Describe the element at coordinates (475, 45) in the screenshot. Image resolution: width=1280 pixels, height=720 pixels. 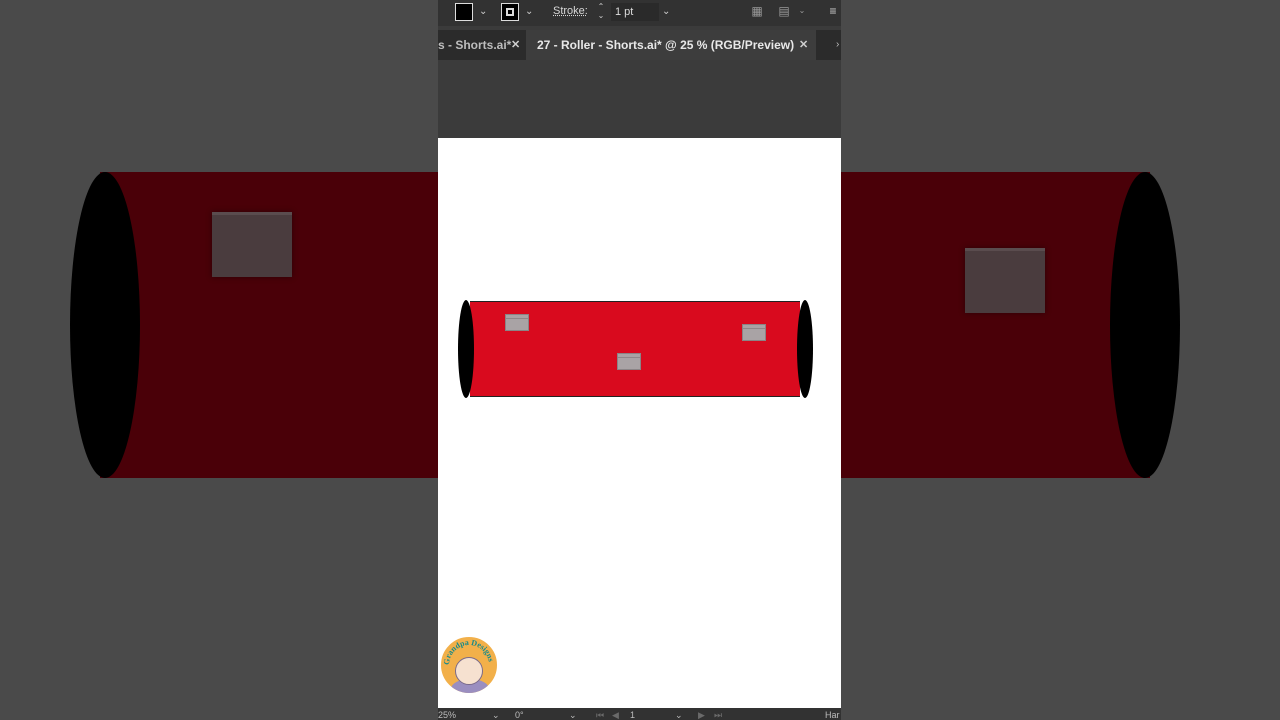
I see `tab-label: s - Shorts.ai*` at that location.